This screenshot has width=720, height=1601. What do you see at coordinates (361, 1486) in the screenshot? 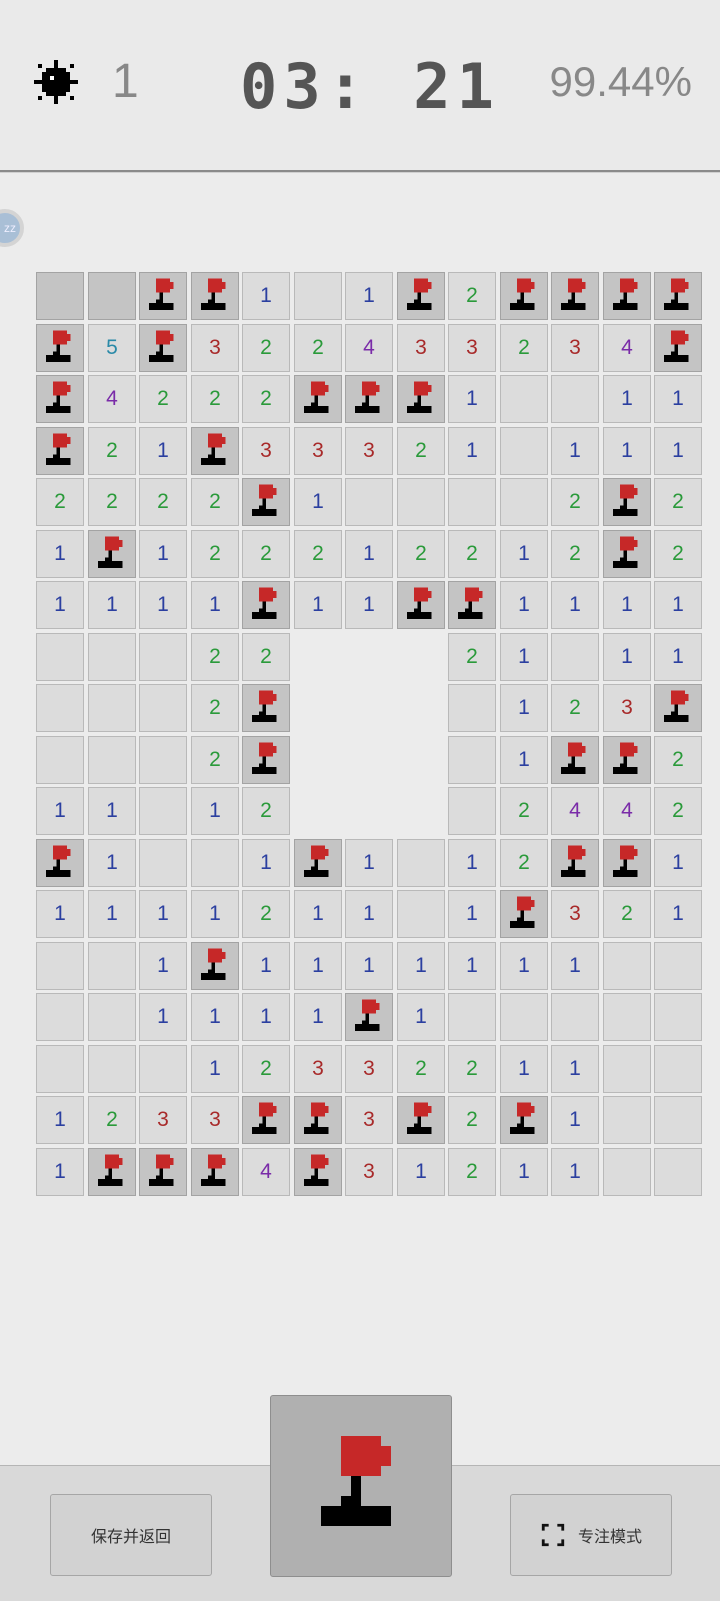
I see `flag-mode-toggle` at bounding box center [361, 1486].